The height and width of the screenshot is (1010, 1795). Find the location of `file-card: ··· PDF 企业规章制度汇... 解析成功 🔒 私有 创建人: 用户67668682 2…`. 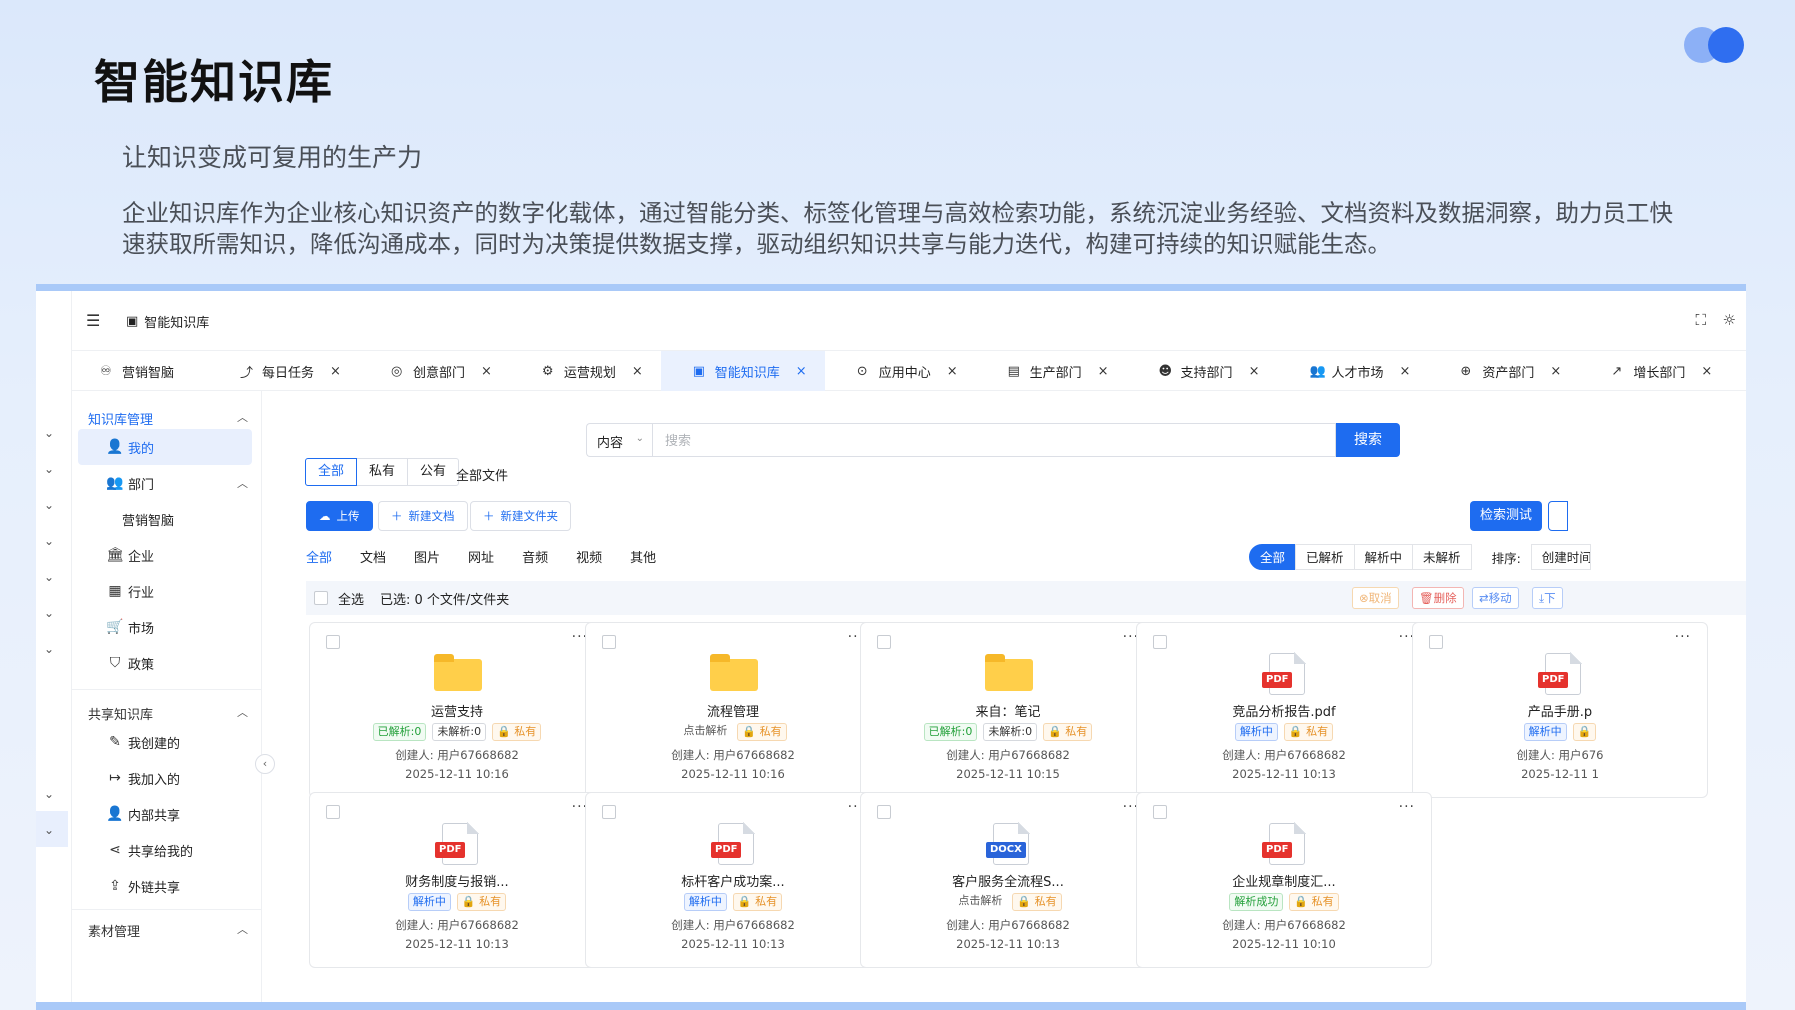

file-card: ··· PDF 企业规章制度汇... 解析成功 🔒 私有 创建人: 用户67668682 2… is located at coordinates (1284, 880).